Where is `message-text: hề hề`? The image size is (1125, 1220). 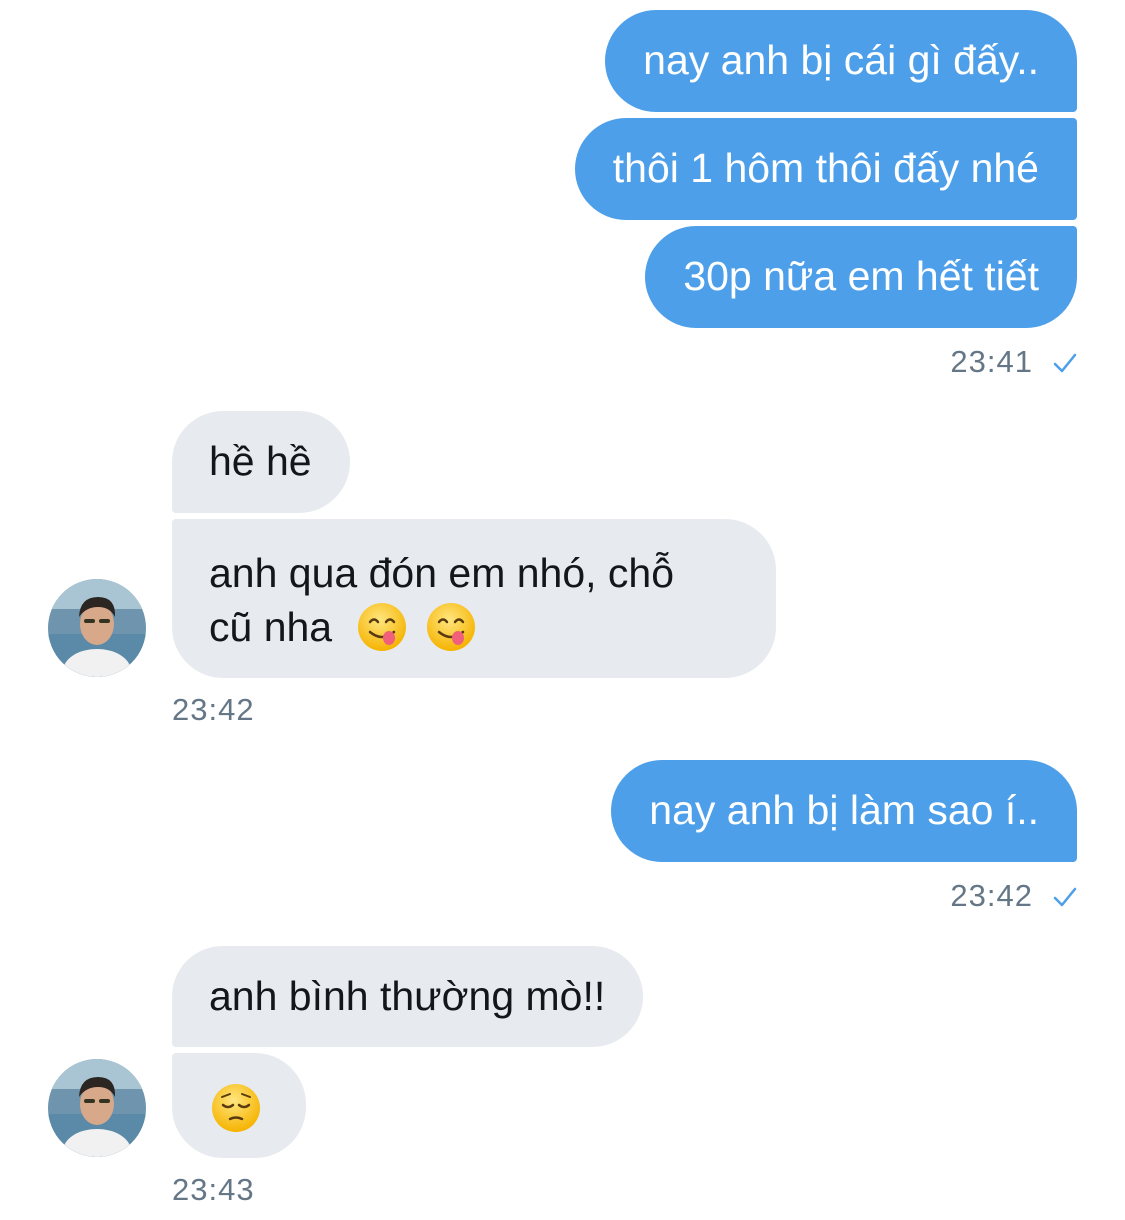
message-text: hề hề is located at coordinates (260, 461).